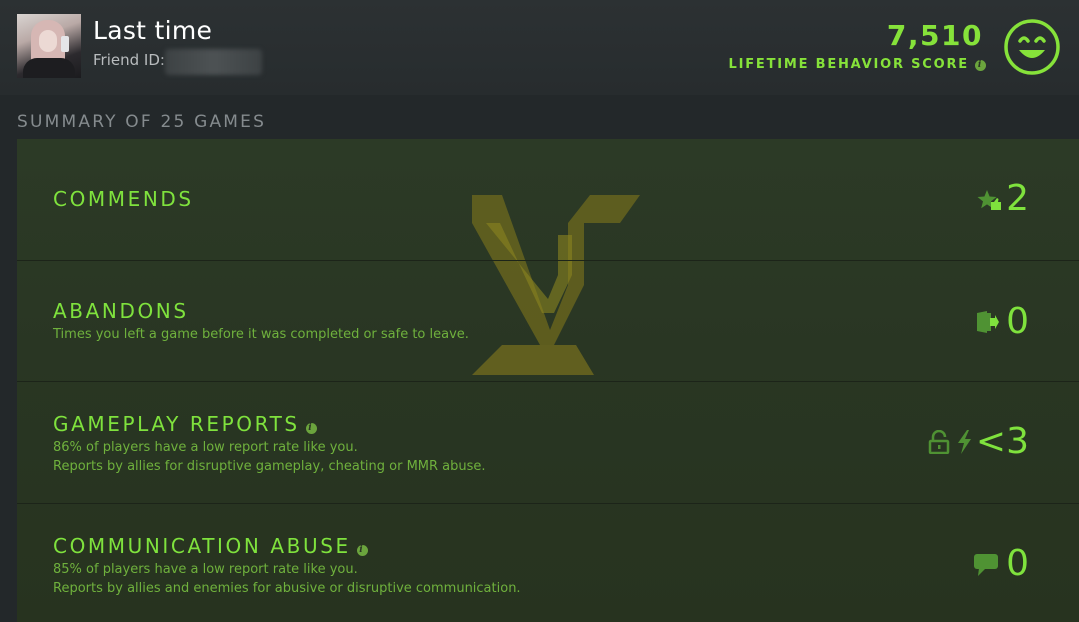 The image size is (1079, 622). Describe the element at coordinates (986, 565) in the screenshot. I see `chat-bubble-icon` at that location.